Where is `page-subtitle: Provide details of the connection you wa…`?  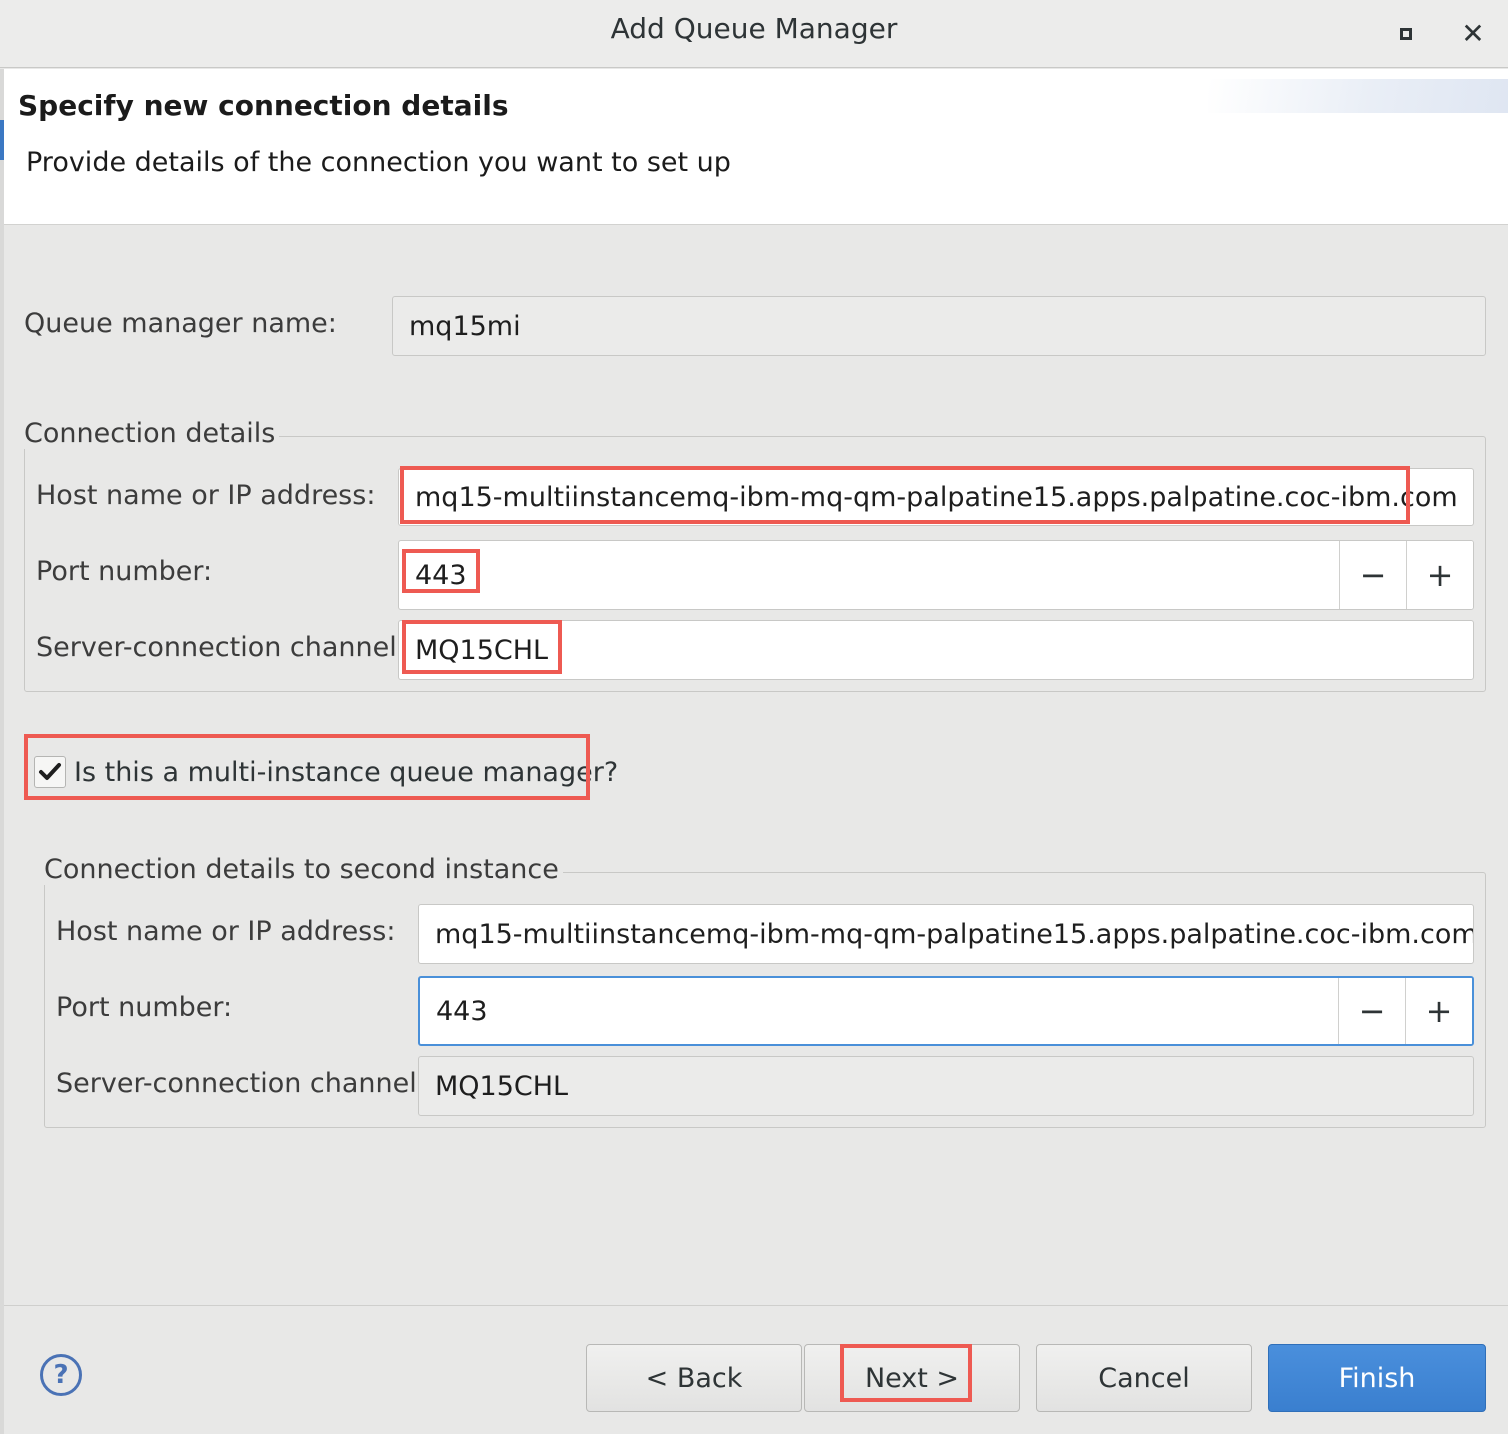
page-subtitle: Provide details of the connection you wa… is located at coordinates (378, 162).